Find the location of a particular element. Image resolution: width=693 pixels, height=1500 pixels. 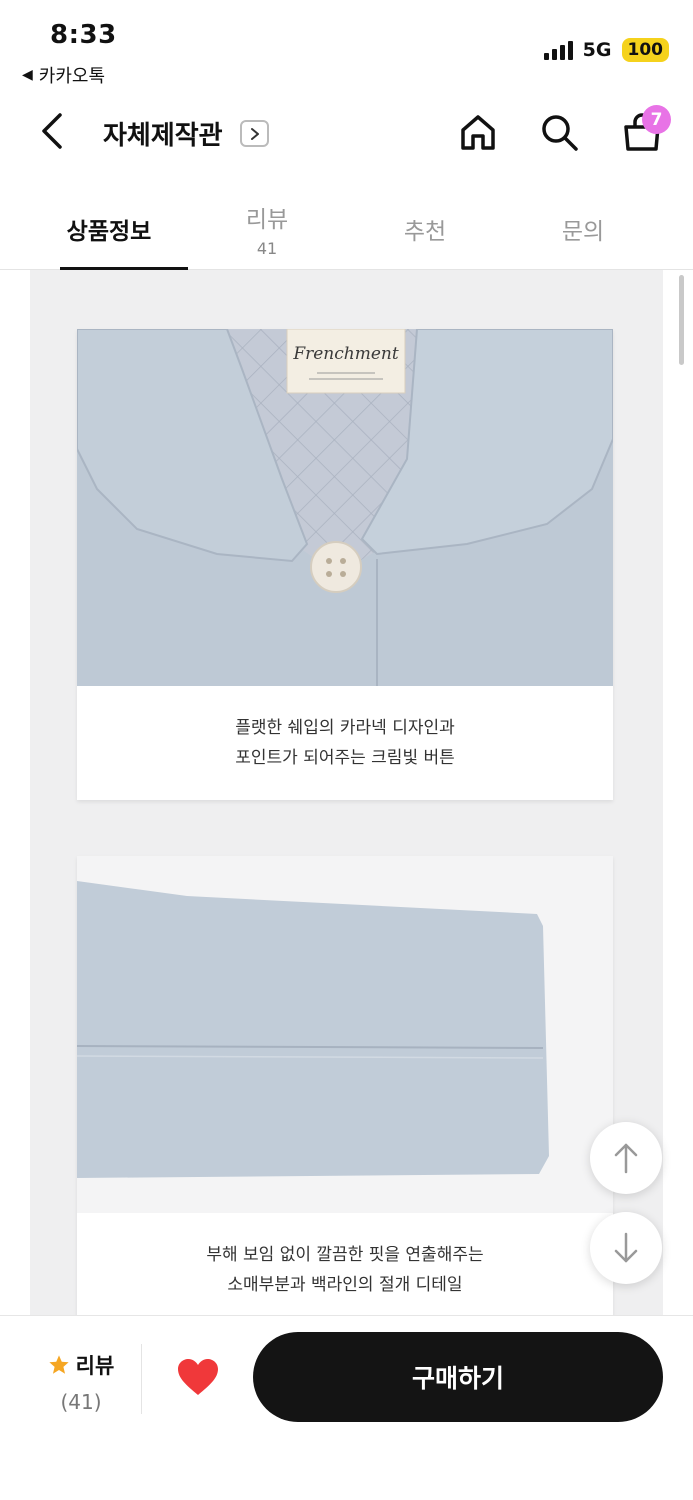

signal-icon is located at coordinates (558, 50).